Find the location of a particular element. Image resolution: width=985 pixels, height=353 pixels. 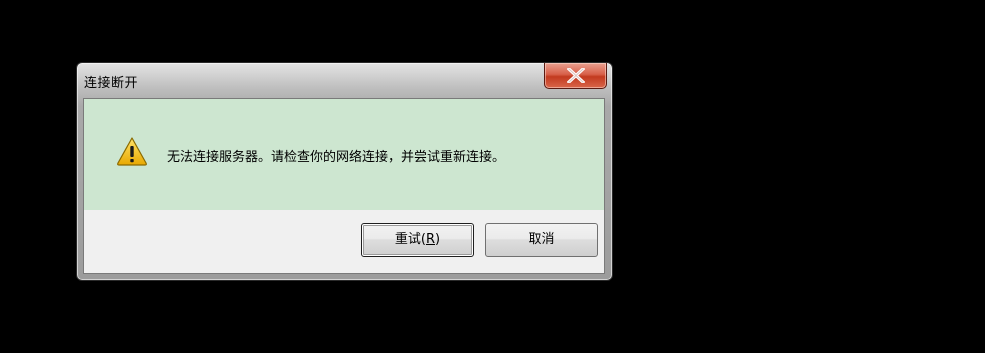

retry-label-prefix: 重试( is located at coordinates (410, 239).